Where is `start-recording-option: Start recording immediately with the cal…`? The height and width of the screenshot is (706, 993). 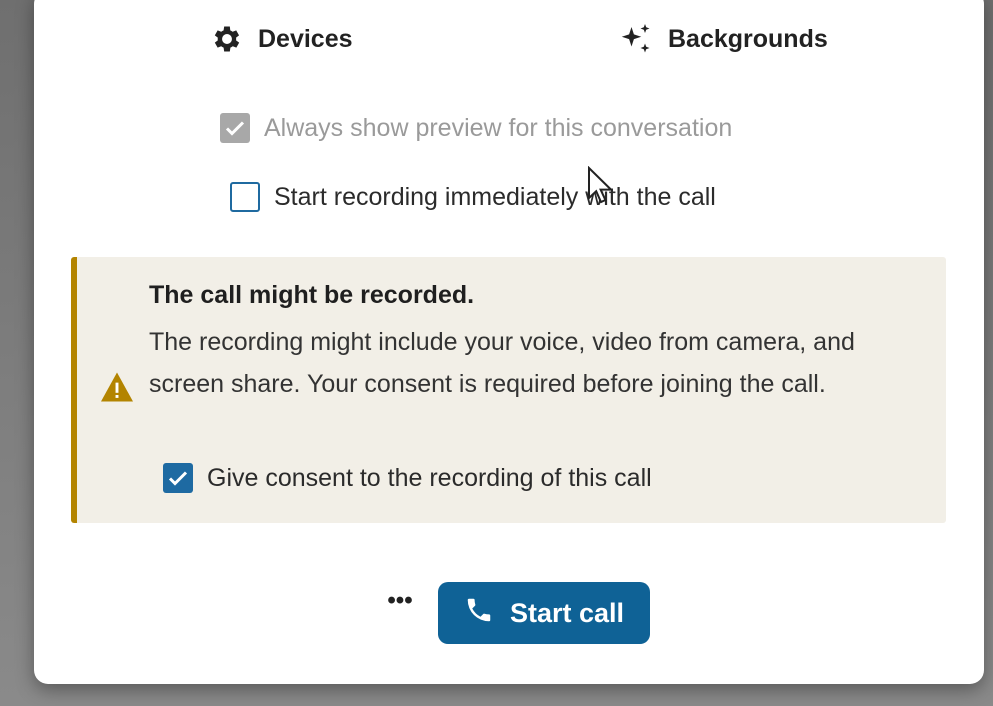 start-recording-option: Start recording immediately with the cal… is located at coordinates (473, 197).